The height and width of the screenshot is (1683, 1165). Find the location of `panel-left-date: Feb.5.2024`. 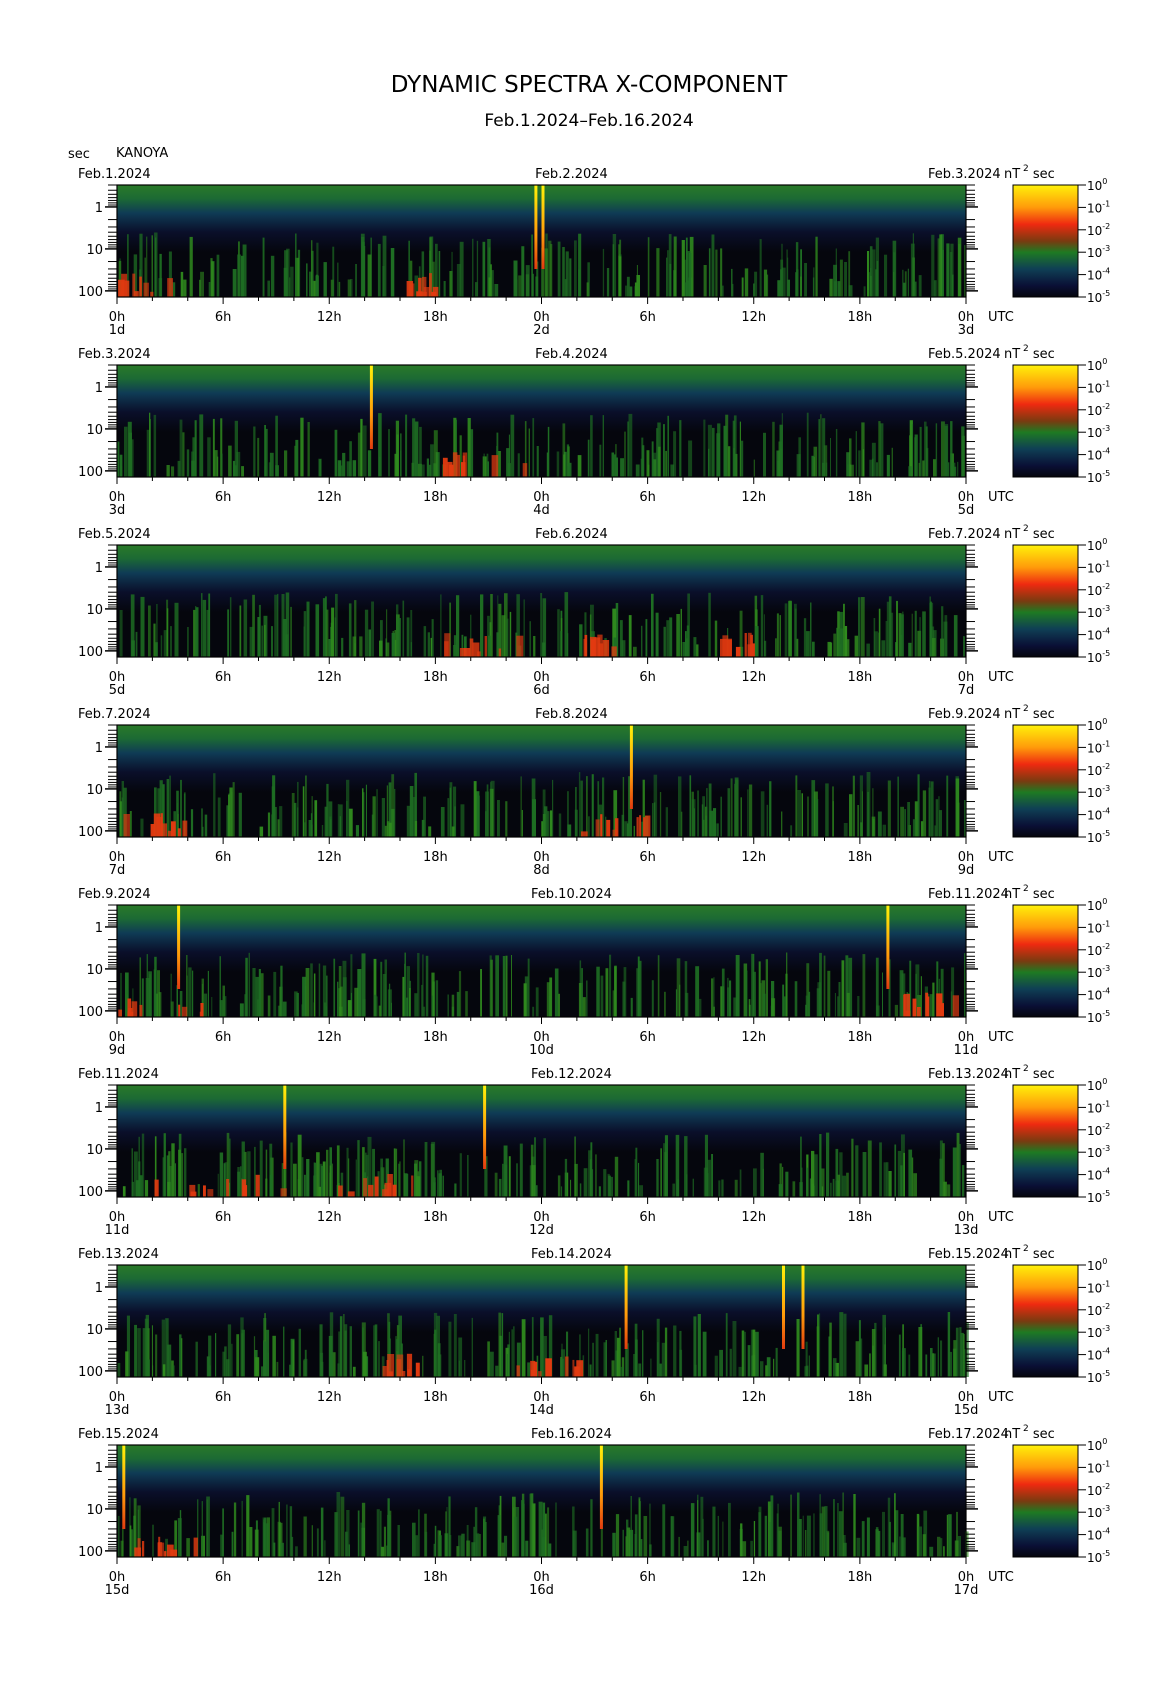

panel-left-date: Feb.5.2024 is located at coordinates (114, 534).